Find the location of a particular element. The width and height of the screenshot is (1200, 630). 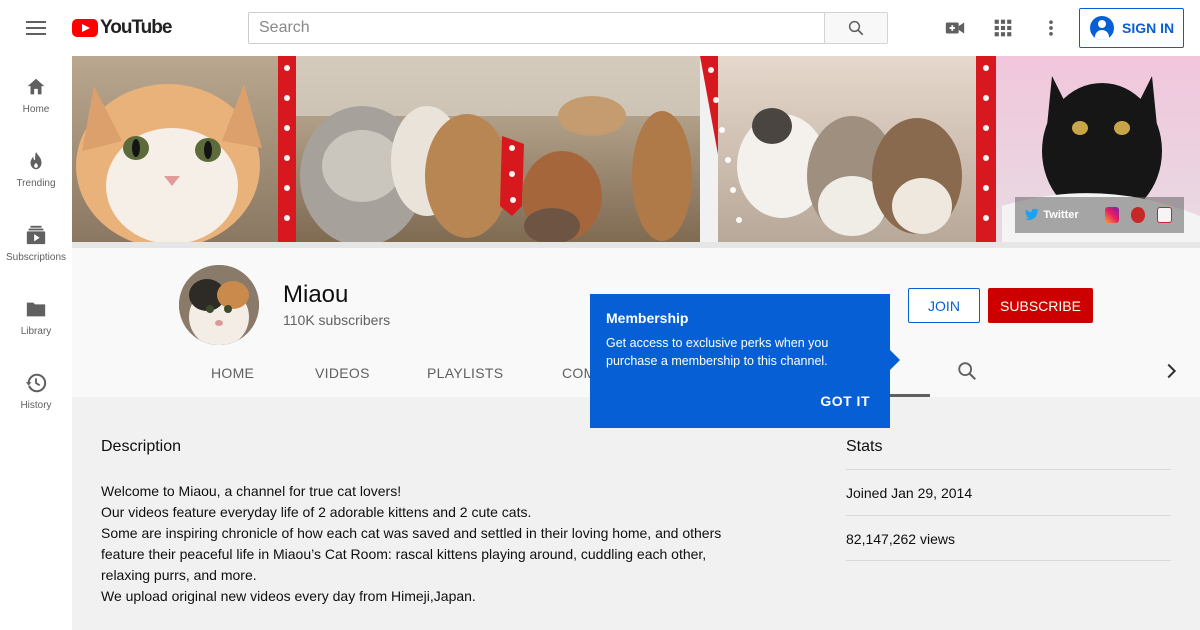

stats-heading: Stats is located at coordinates (864, 446).